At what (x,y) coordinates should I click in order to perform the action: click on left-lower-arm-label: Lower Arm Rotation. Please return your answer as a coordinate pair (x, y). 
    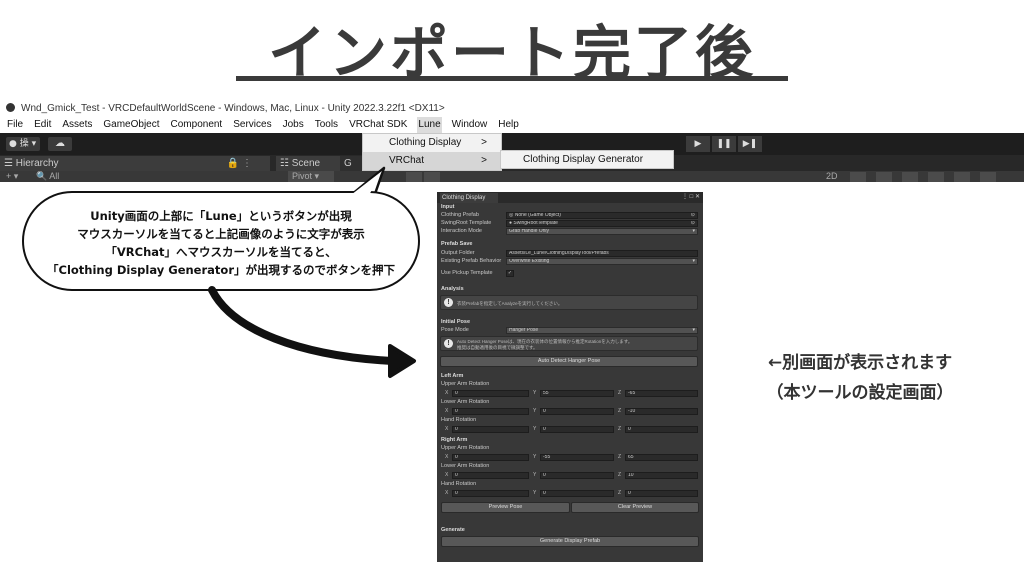
    Looking at the image, I should click on (465, 402).